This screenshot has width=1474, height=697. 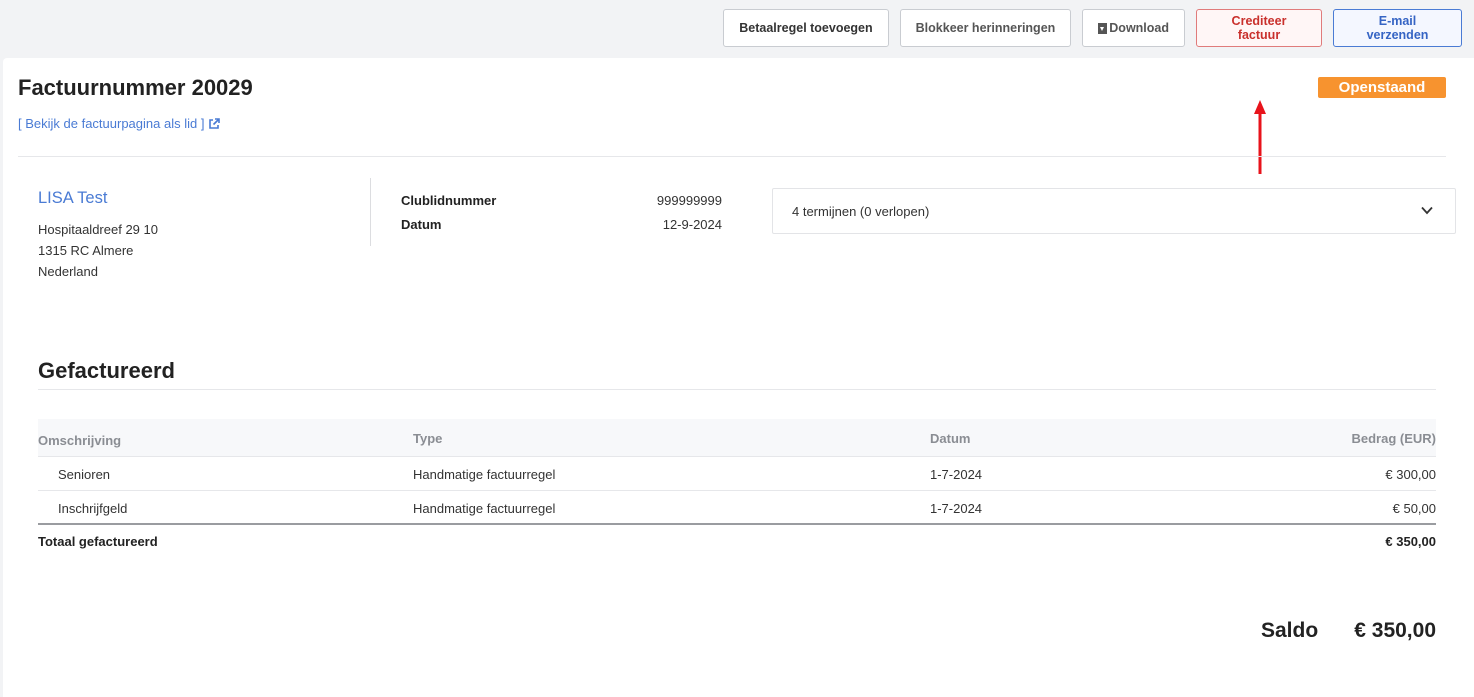 What do you see at coordinates (1410, 474) in the screenshot?
I see `row-amount: € 300,00` at bounding box center [1410, 474].